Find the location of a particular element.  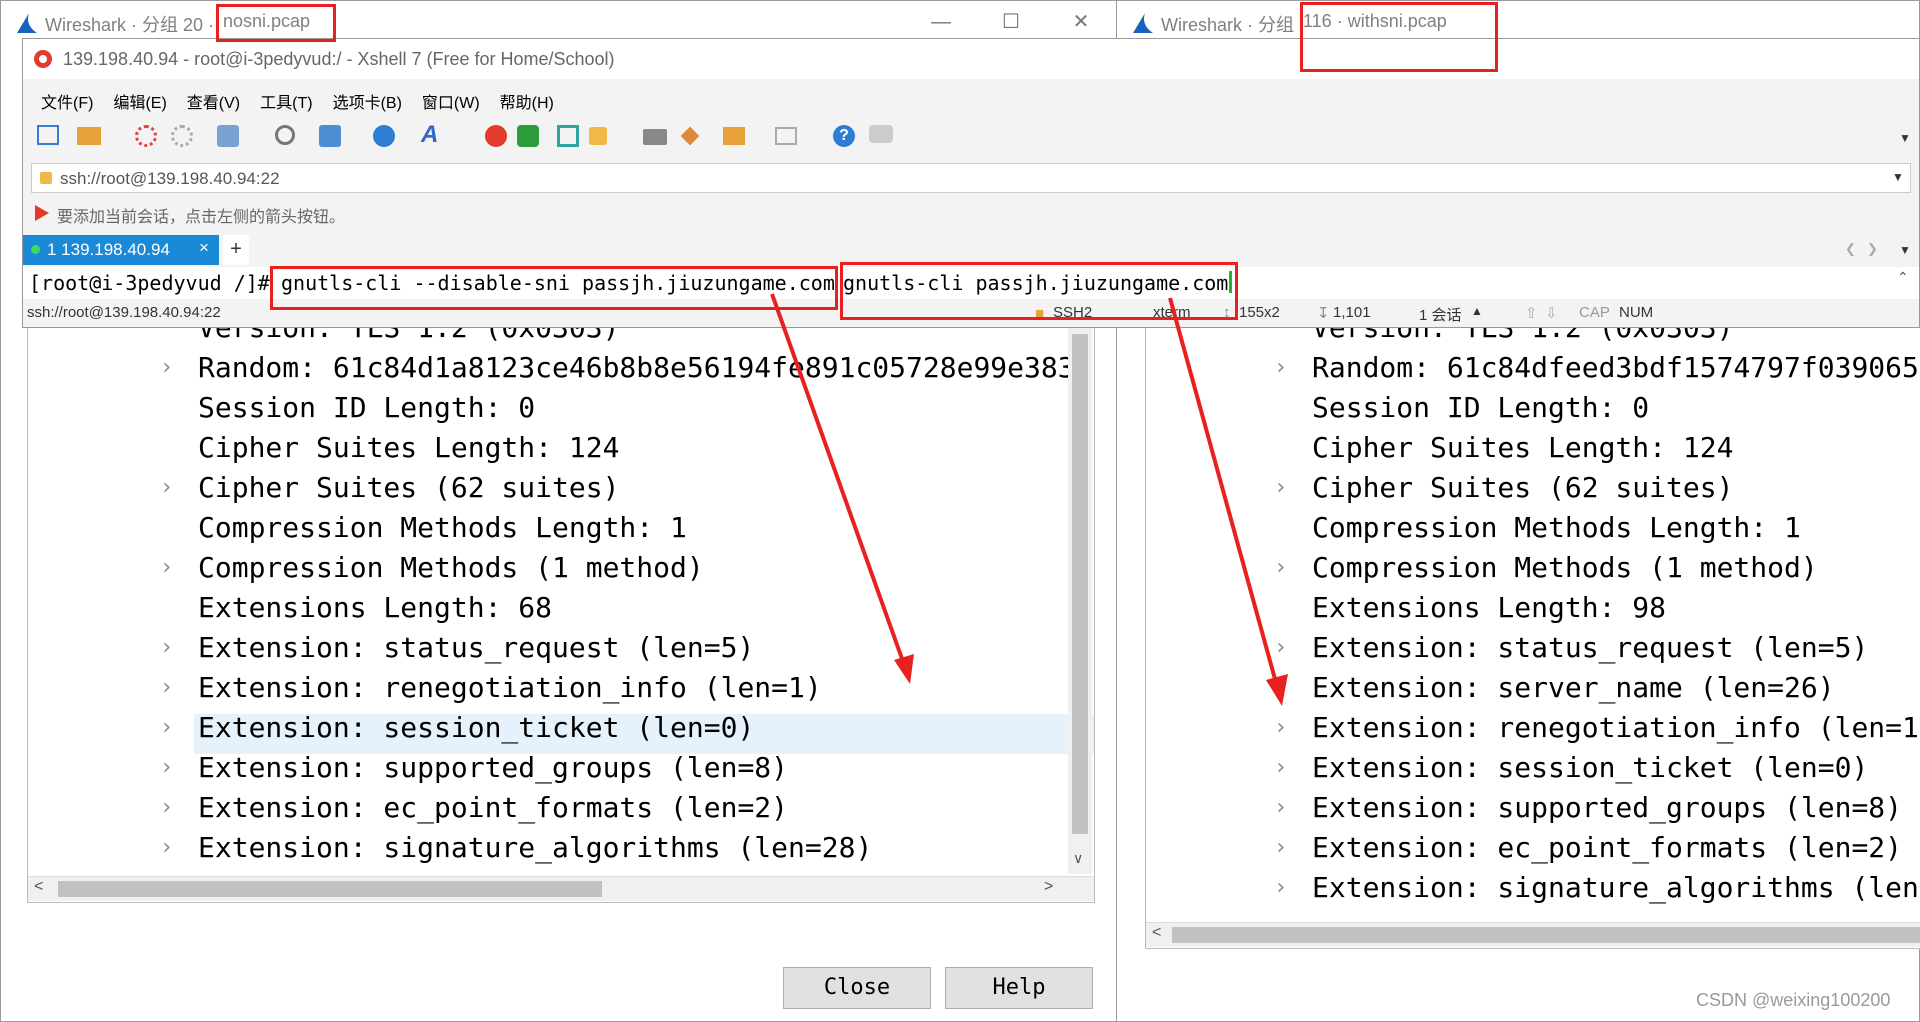

annotation-arrows is located at coordinates (1029, 499).